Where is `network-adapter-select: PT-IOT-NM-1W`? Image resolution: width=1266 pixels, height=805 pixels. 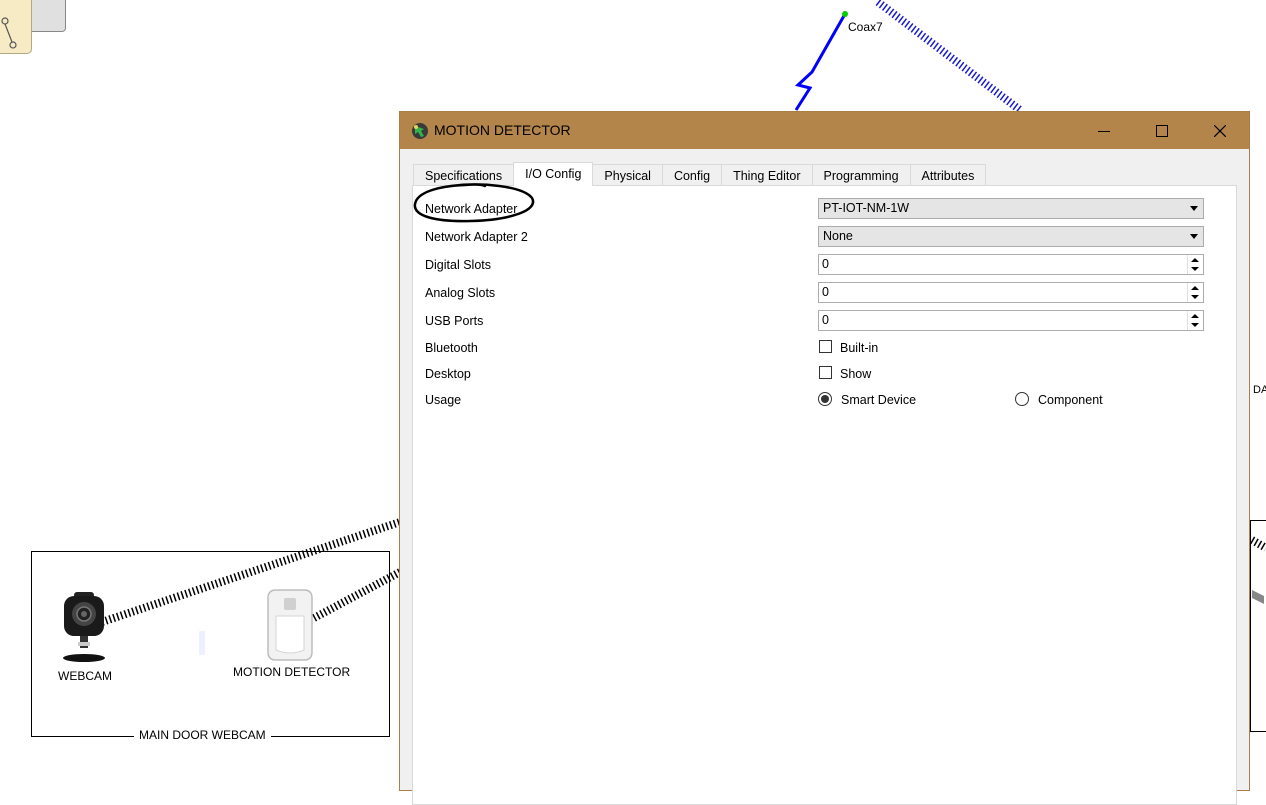
network-adapter-select: PT-IOT-NM-1W is located at coordinates (1011, 208).